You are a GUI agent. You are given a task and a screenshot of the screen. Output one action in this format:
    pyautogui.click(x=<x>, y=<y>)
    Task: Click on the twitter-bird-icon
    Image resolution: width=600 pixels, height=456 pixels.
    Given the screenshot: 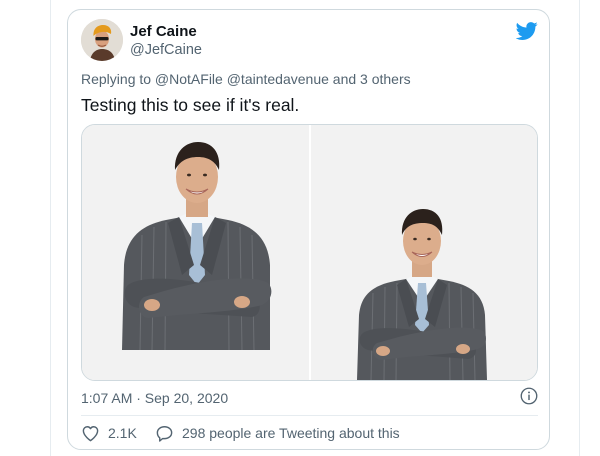 What is the action you would take?
    pyautogui.click(x=527, y=31)
    